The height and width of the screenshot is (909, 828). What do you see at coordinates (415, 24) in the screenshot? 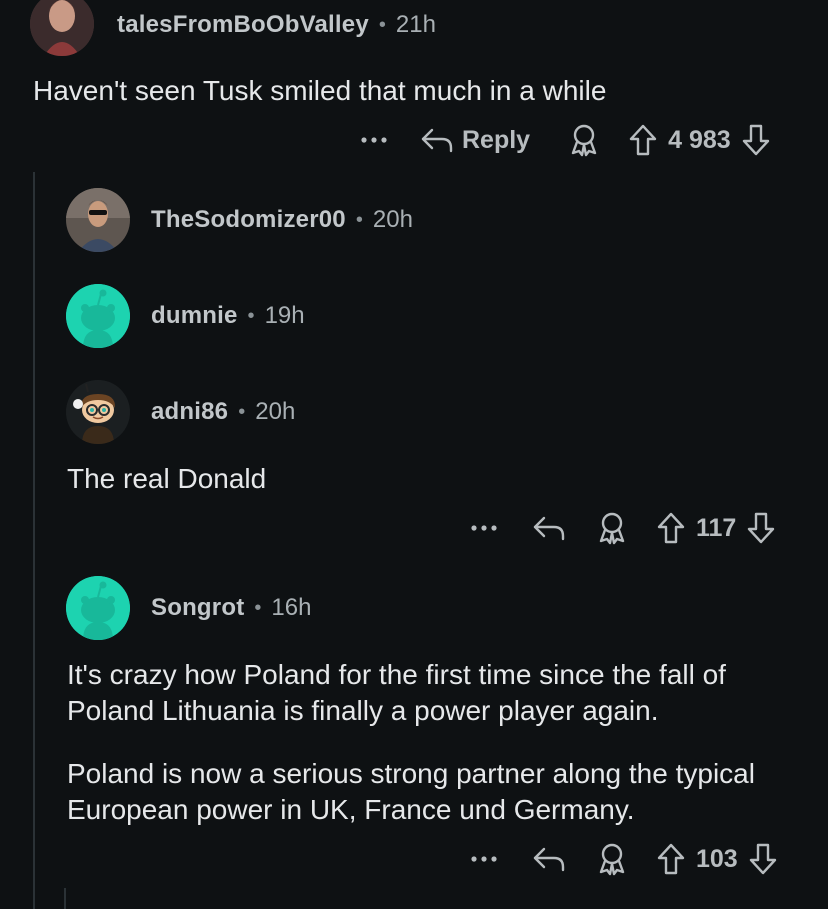
I see `timestamp: 21h` at bounding box center [415, 24].